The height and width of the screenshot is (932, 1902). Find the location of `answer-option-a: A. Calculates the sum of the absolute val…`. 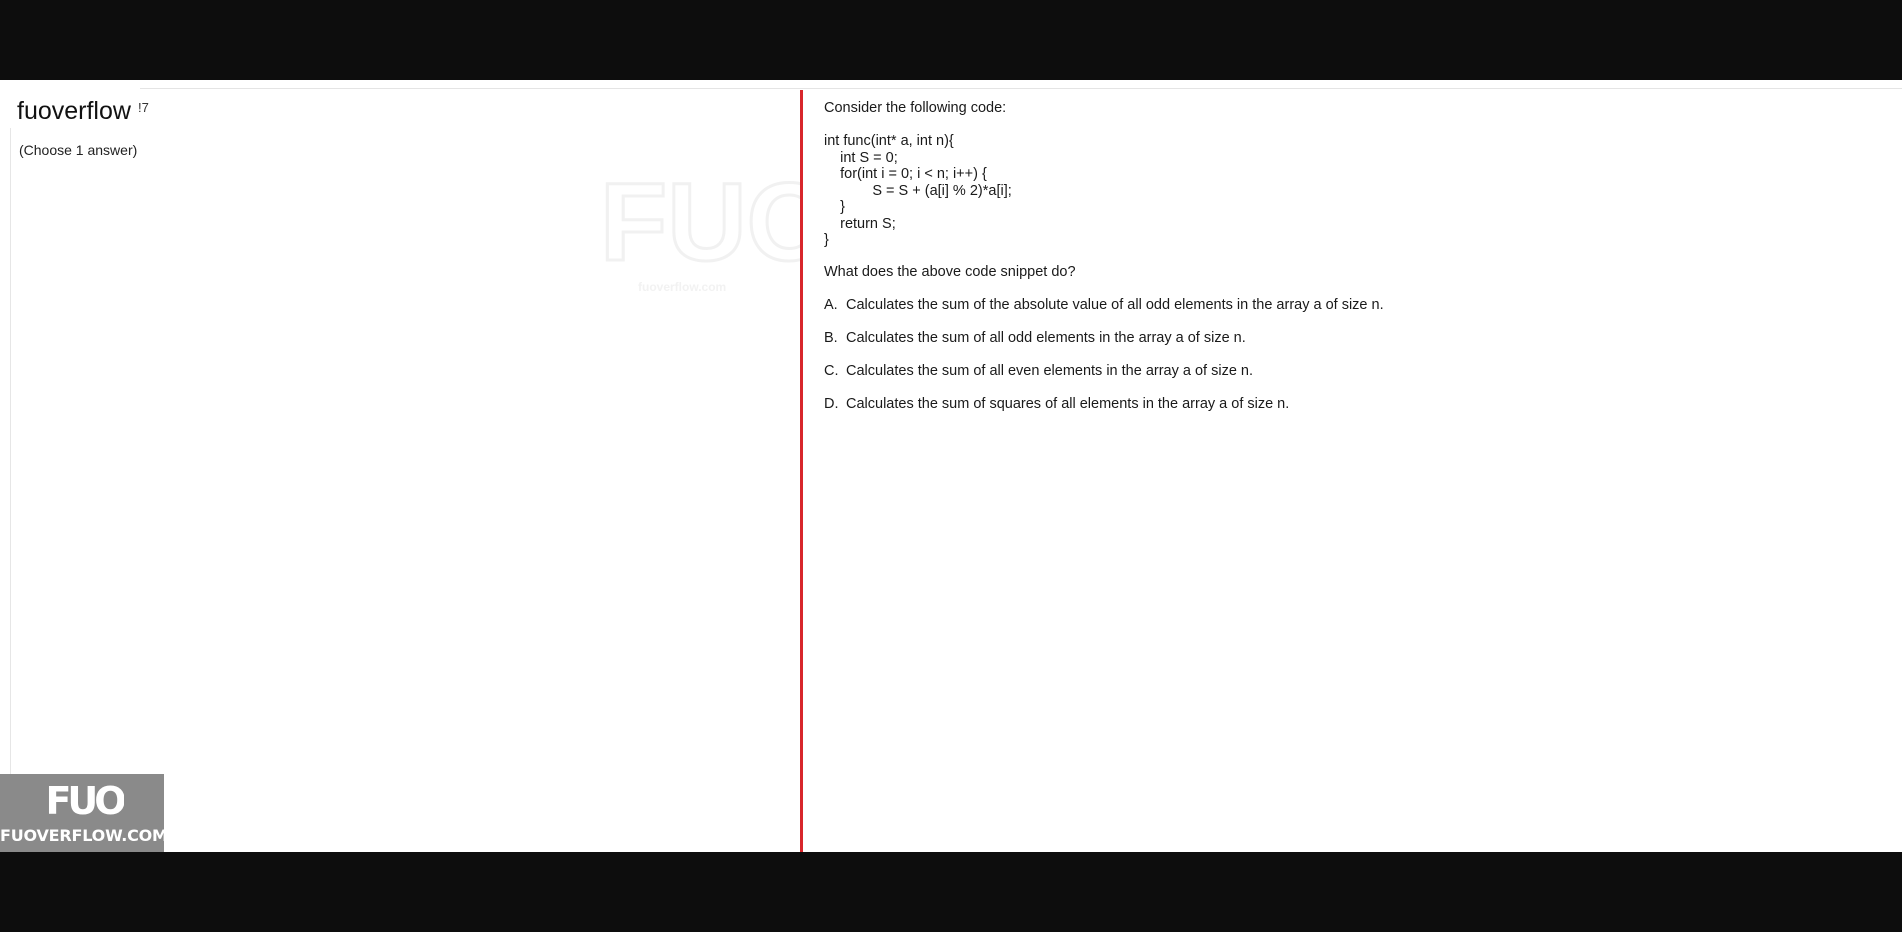

answer-option-a: A. Calculates the sum of the absolute val… is located at coordinates (1104, 305).